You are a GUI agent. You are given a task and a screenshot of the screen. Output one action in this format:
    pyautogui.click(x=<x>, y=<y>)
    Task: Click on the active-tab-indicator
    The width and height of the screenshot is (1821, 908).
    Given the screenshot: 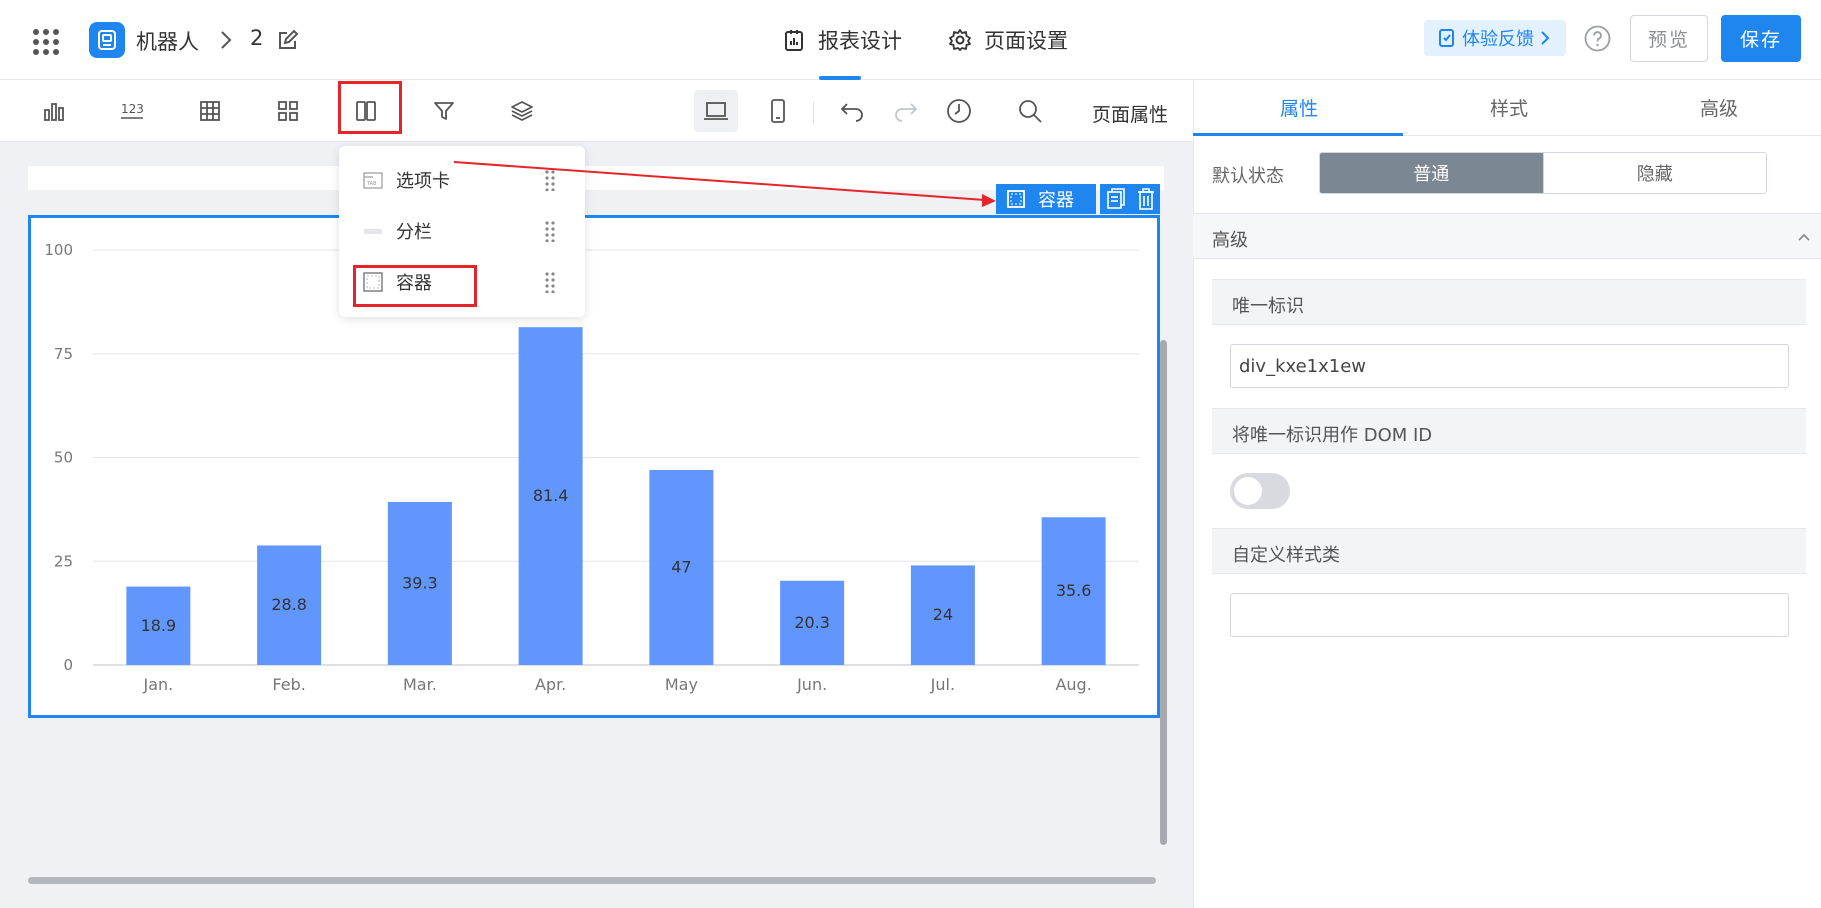 What is the action you would take?
    pyautogui.click(x=1298, y=134)
    